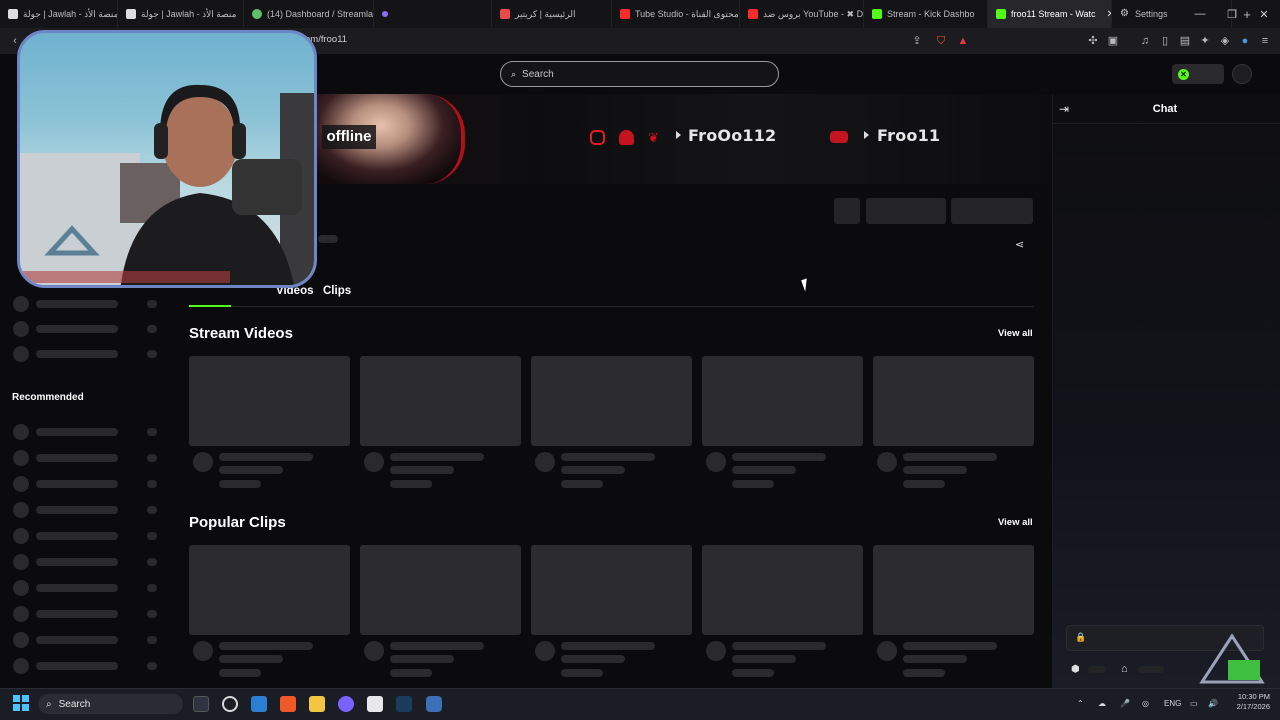 This screenshot has width=1280, height=720. Describe the element at coordinates (1081, 637) in the screenshot. I see `lock-icon: 🔒` at that location.